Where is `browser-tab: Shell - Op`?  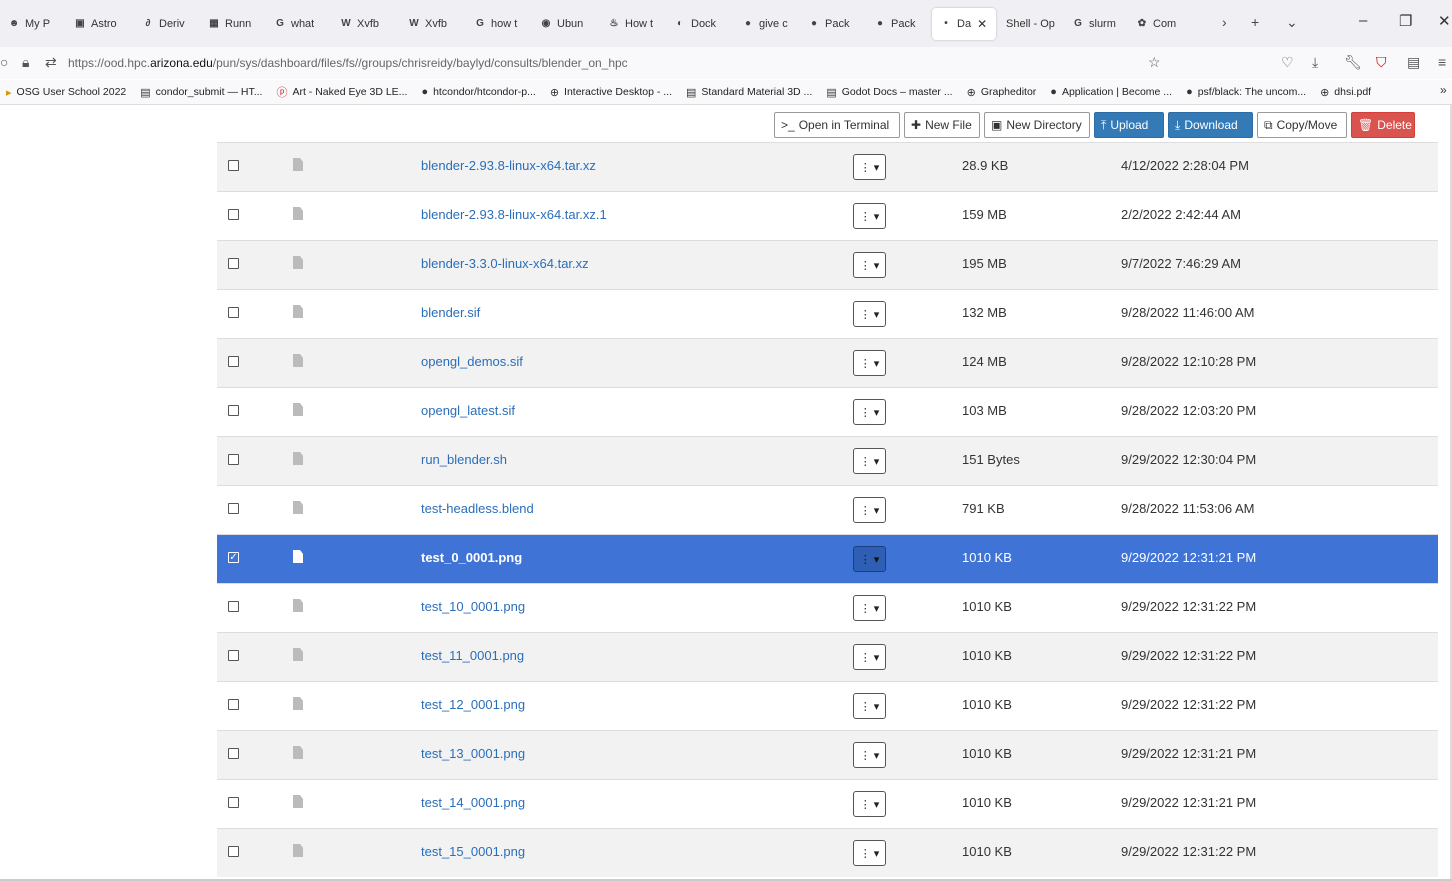
browser-tab: Shell - Op is located at coordinates (1030, 24).